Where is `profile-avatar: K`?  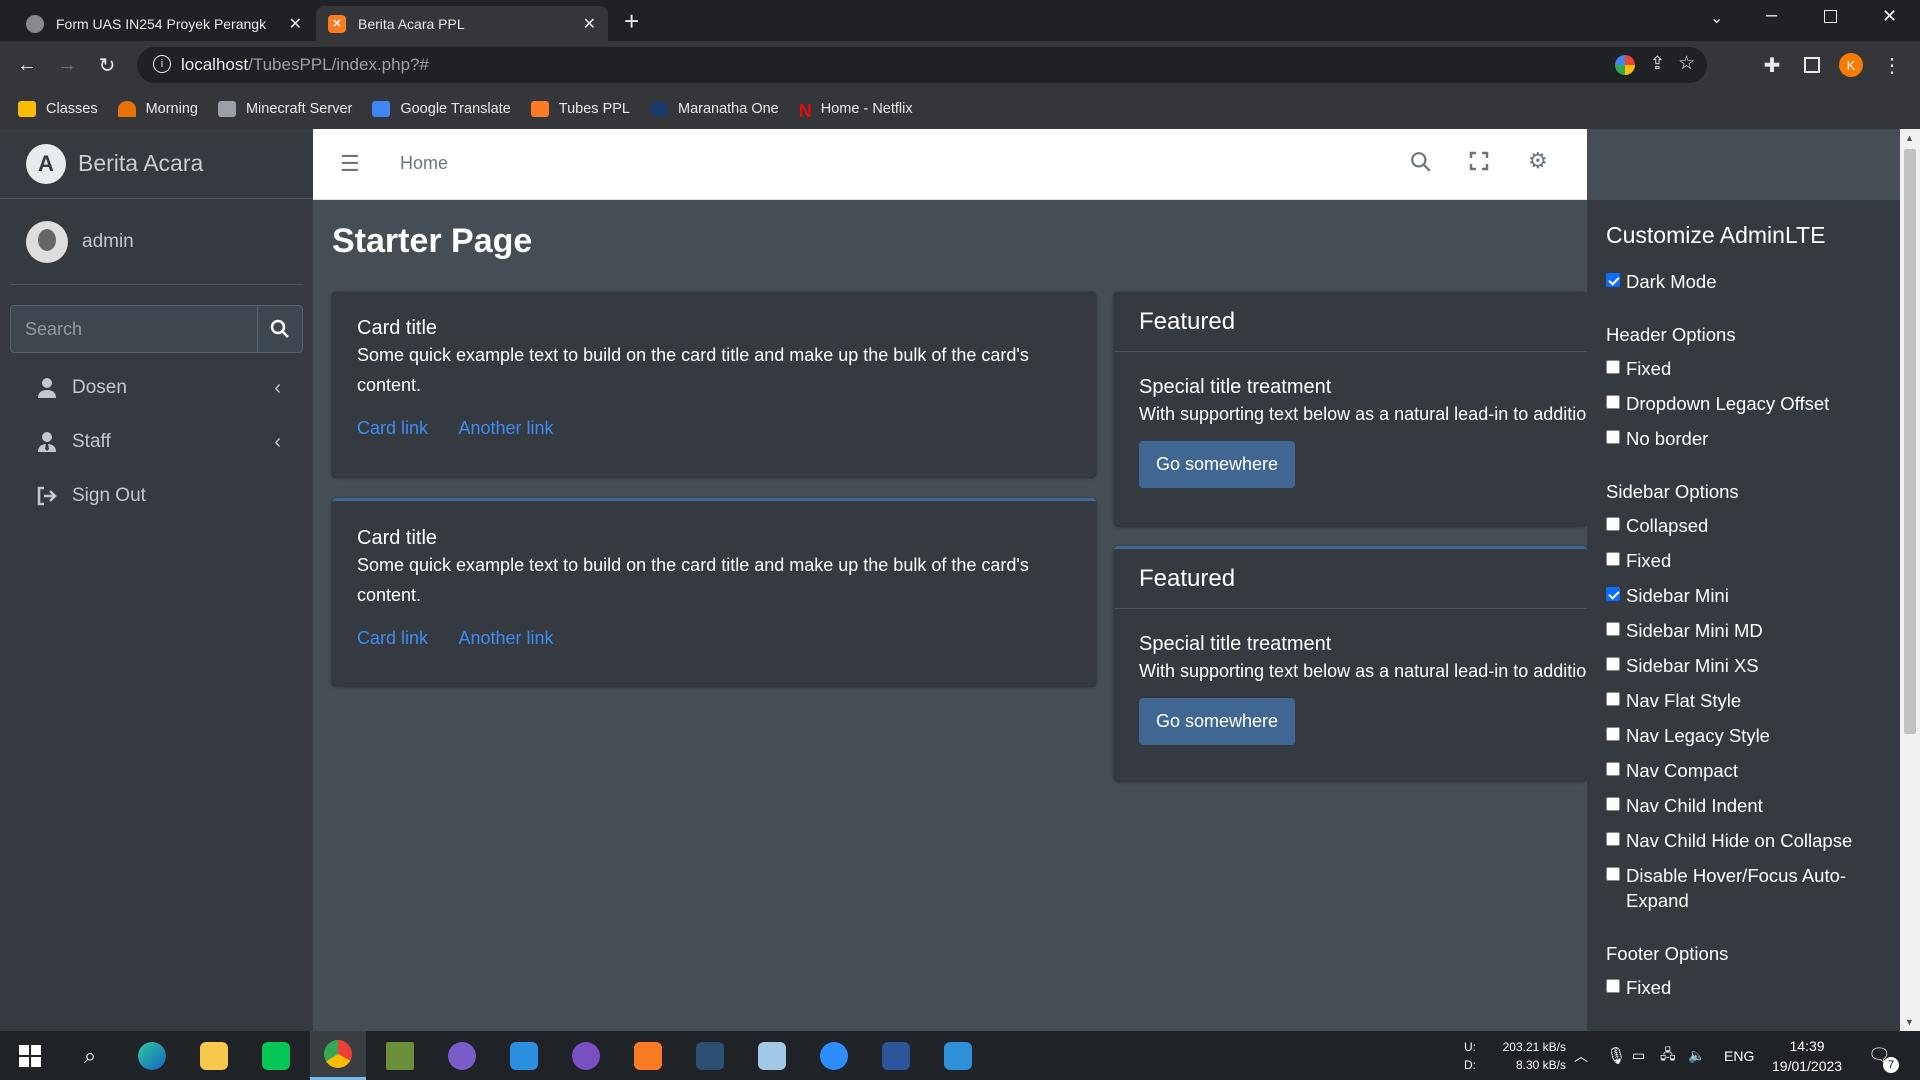 profile-avatar: K is located at coordinates (1851, 65).